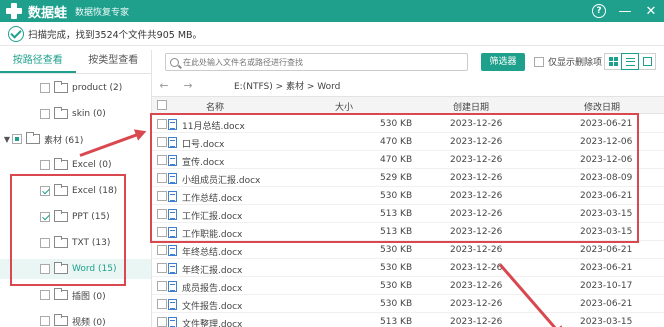 The image size is (664, 327). I want to click on search-icon, so click(174, 62).